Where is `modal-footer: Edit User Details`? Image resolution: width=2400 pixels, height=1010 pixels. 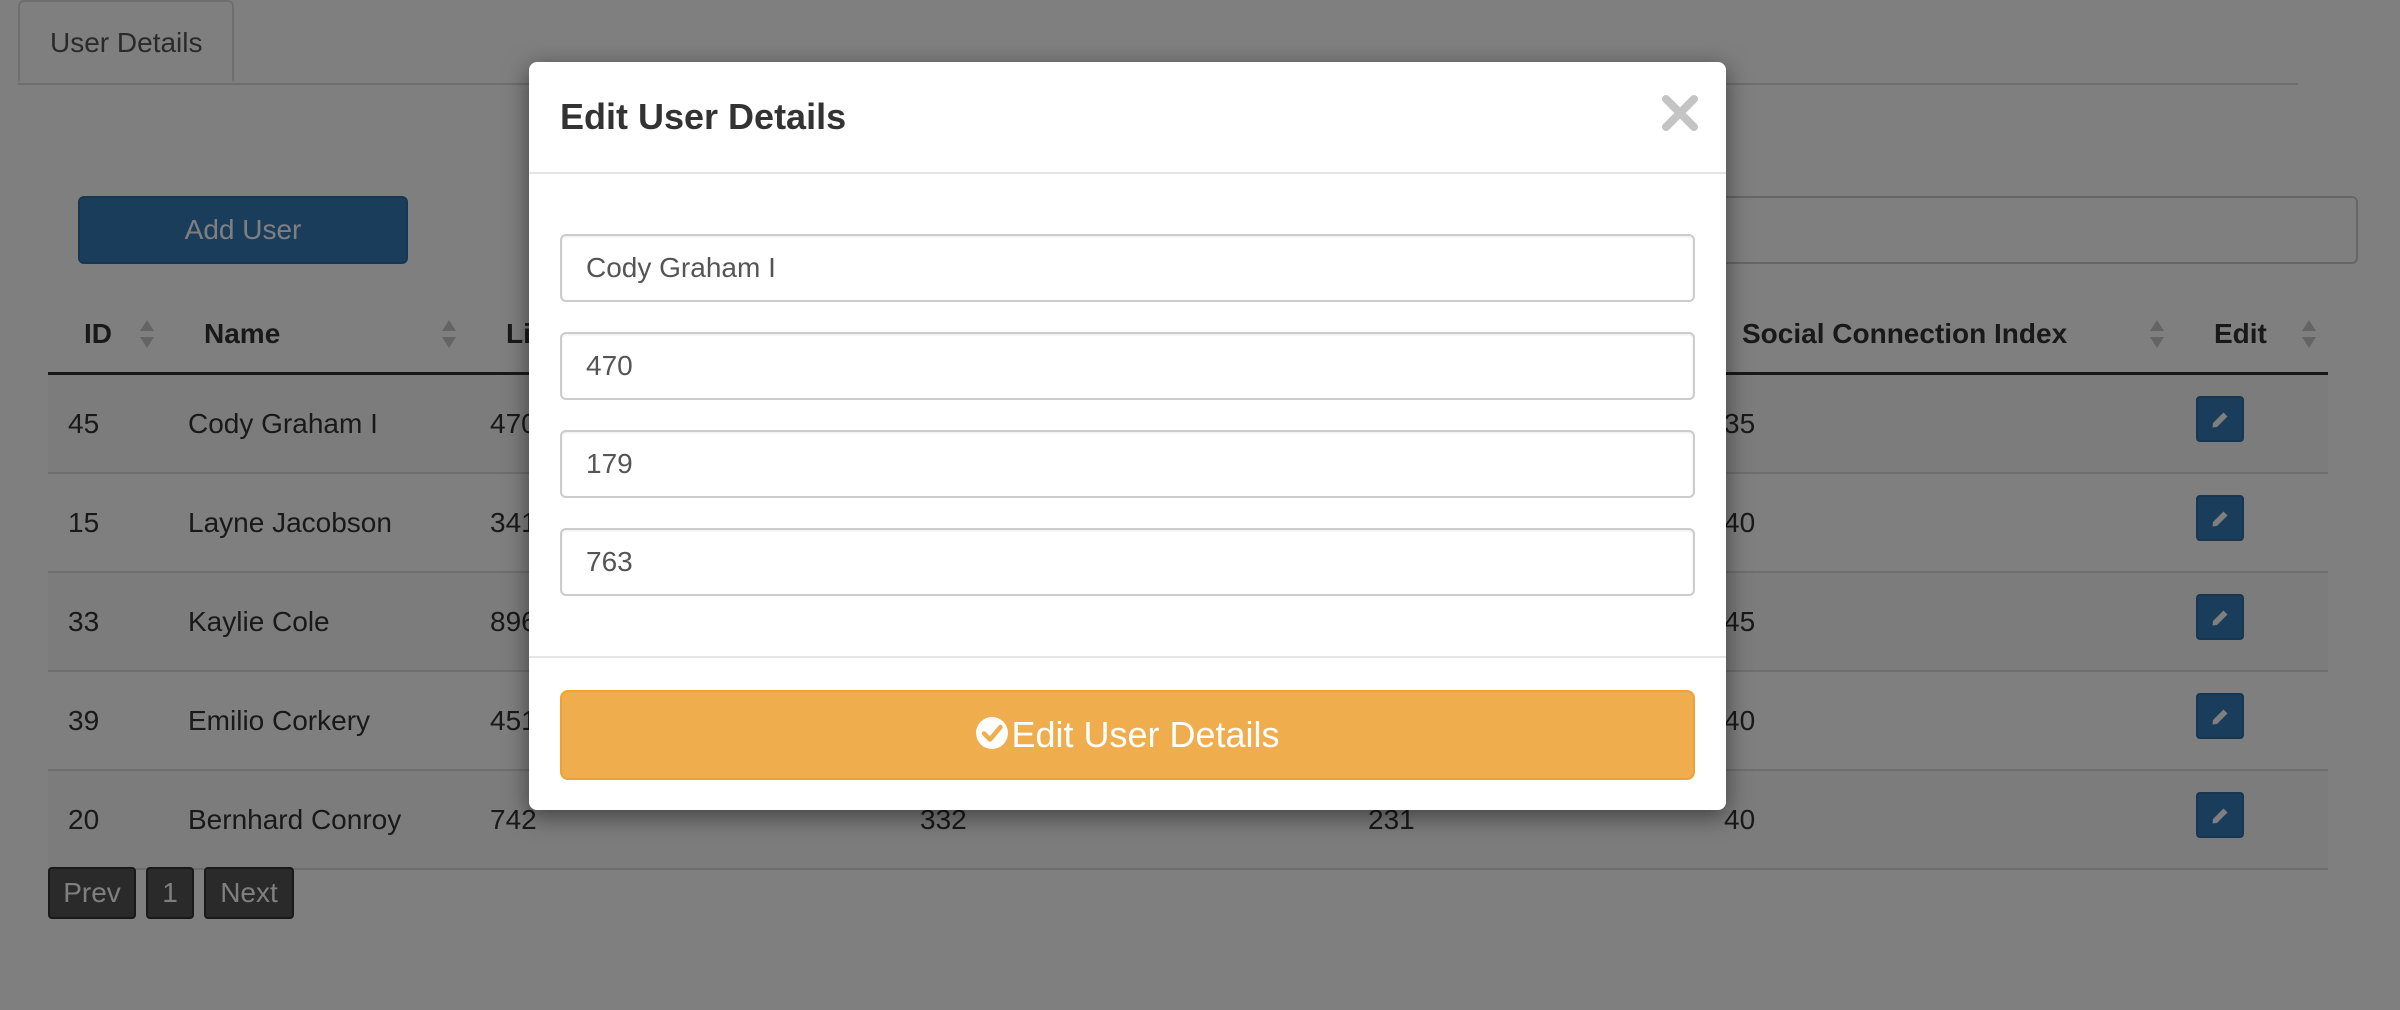
modal-footer: Edit User Details is located at coordinates (1127, 733).